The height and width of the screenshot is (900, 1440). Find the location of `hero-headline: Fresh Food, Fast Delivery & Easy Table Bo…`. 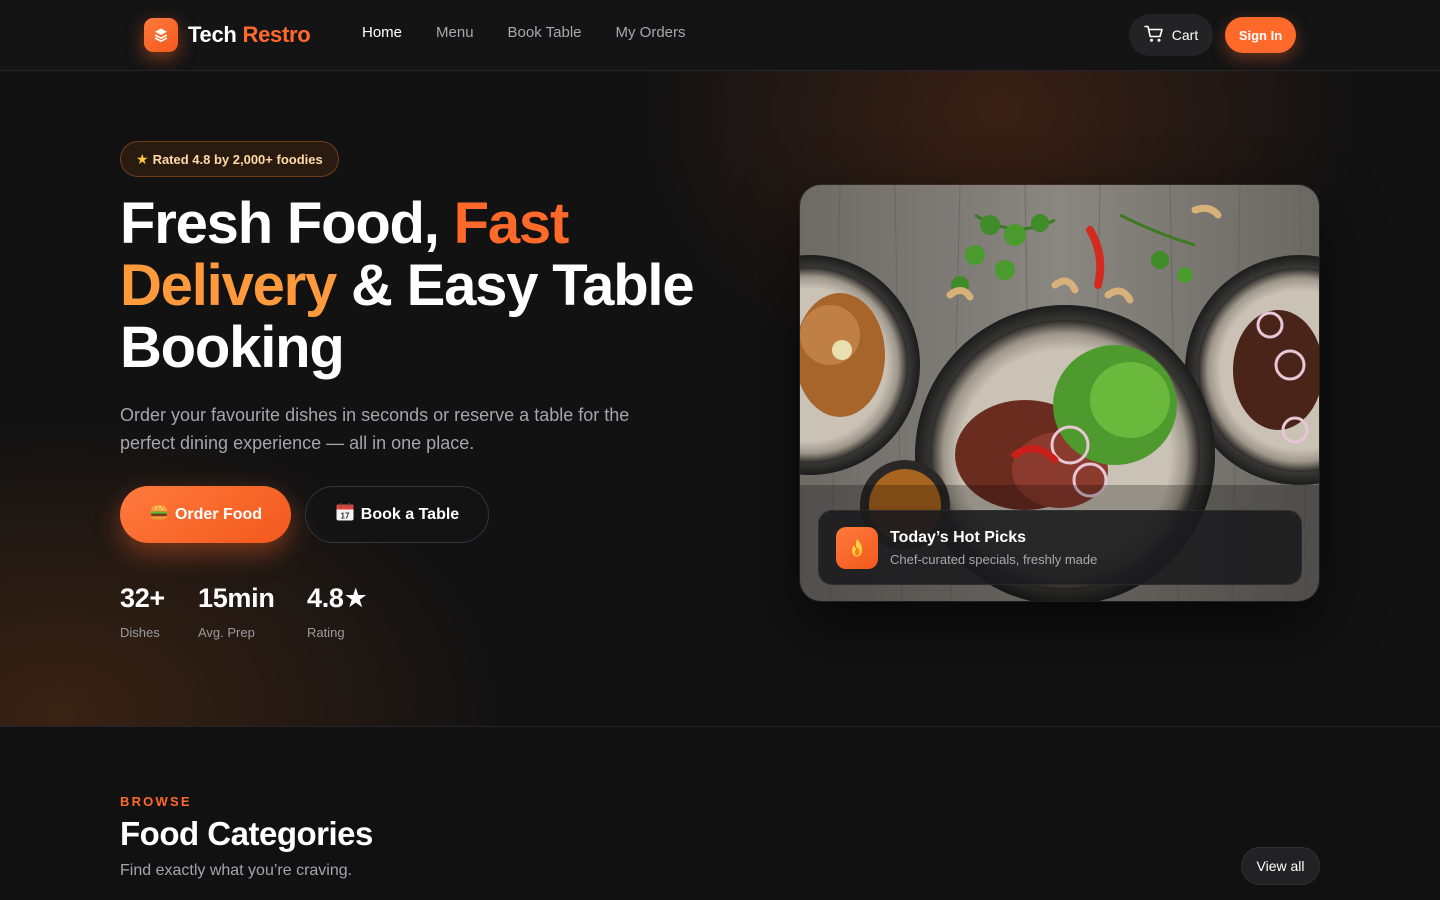

hero-headline: Fresh Food, Fast Delivery & Easy Table Bo… is located at coordinates (430, 286).